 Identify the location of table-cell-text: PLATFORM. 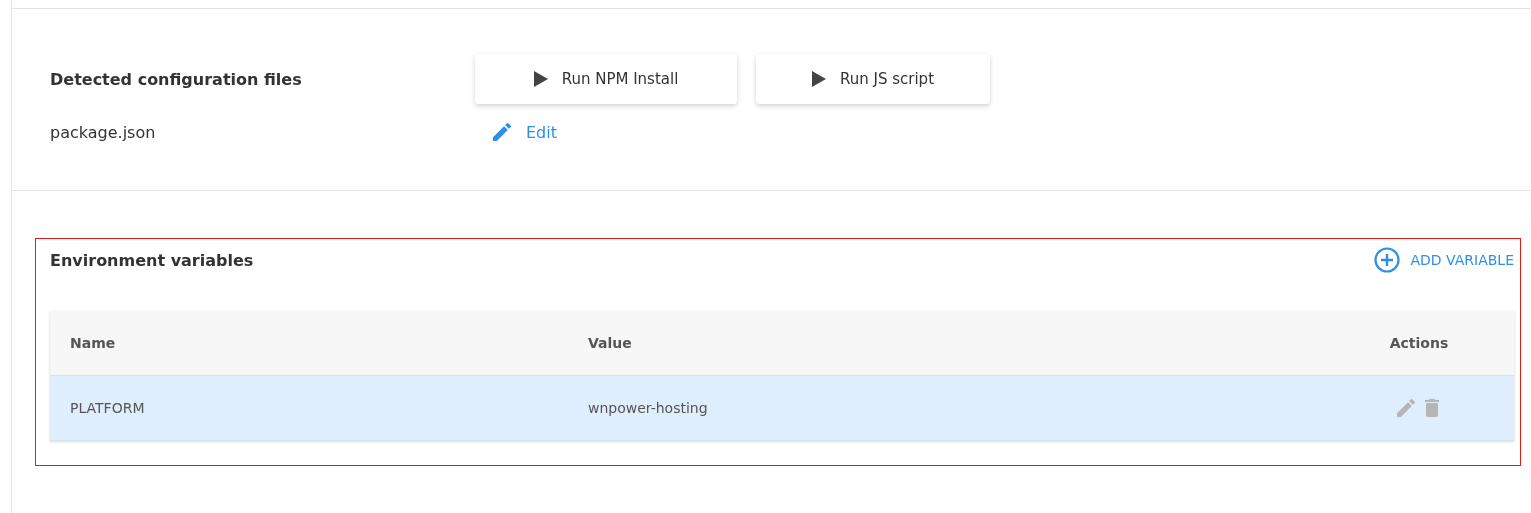
(108, 408).